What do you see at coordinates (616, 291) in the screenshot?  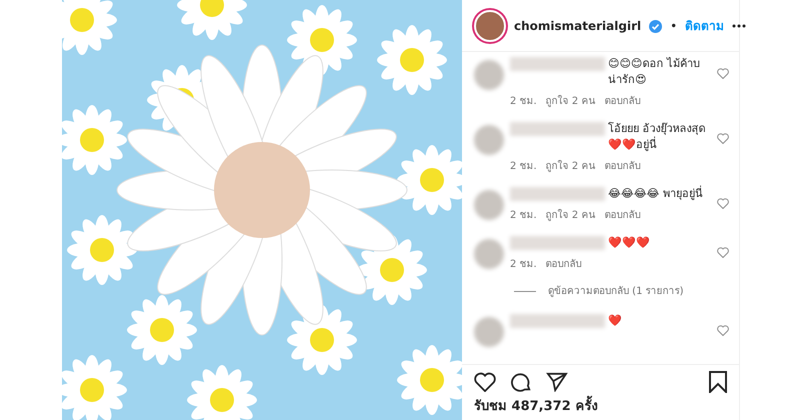 I see `view-replies-link: ดูข้อความตอบกลับ (1 รายการ)` at bounding box center [616, 291].